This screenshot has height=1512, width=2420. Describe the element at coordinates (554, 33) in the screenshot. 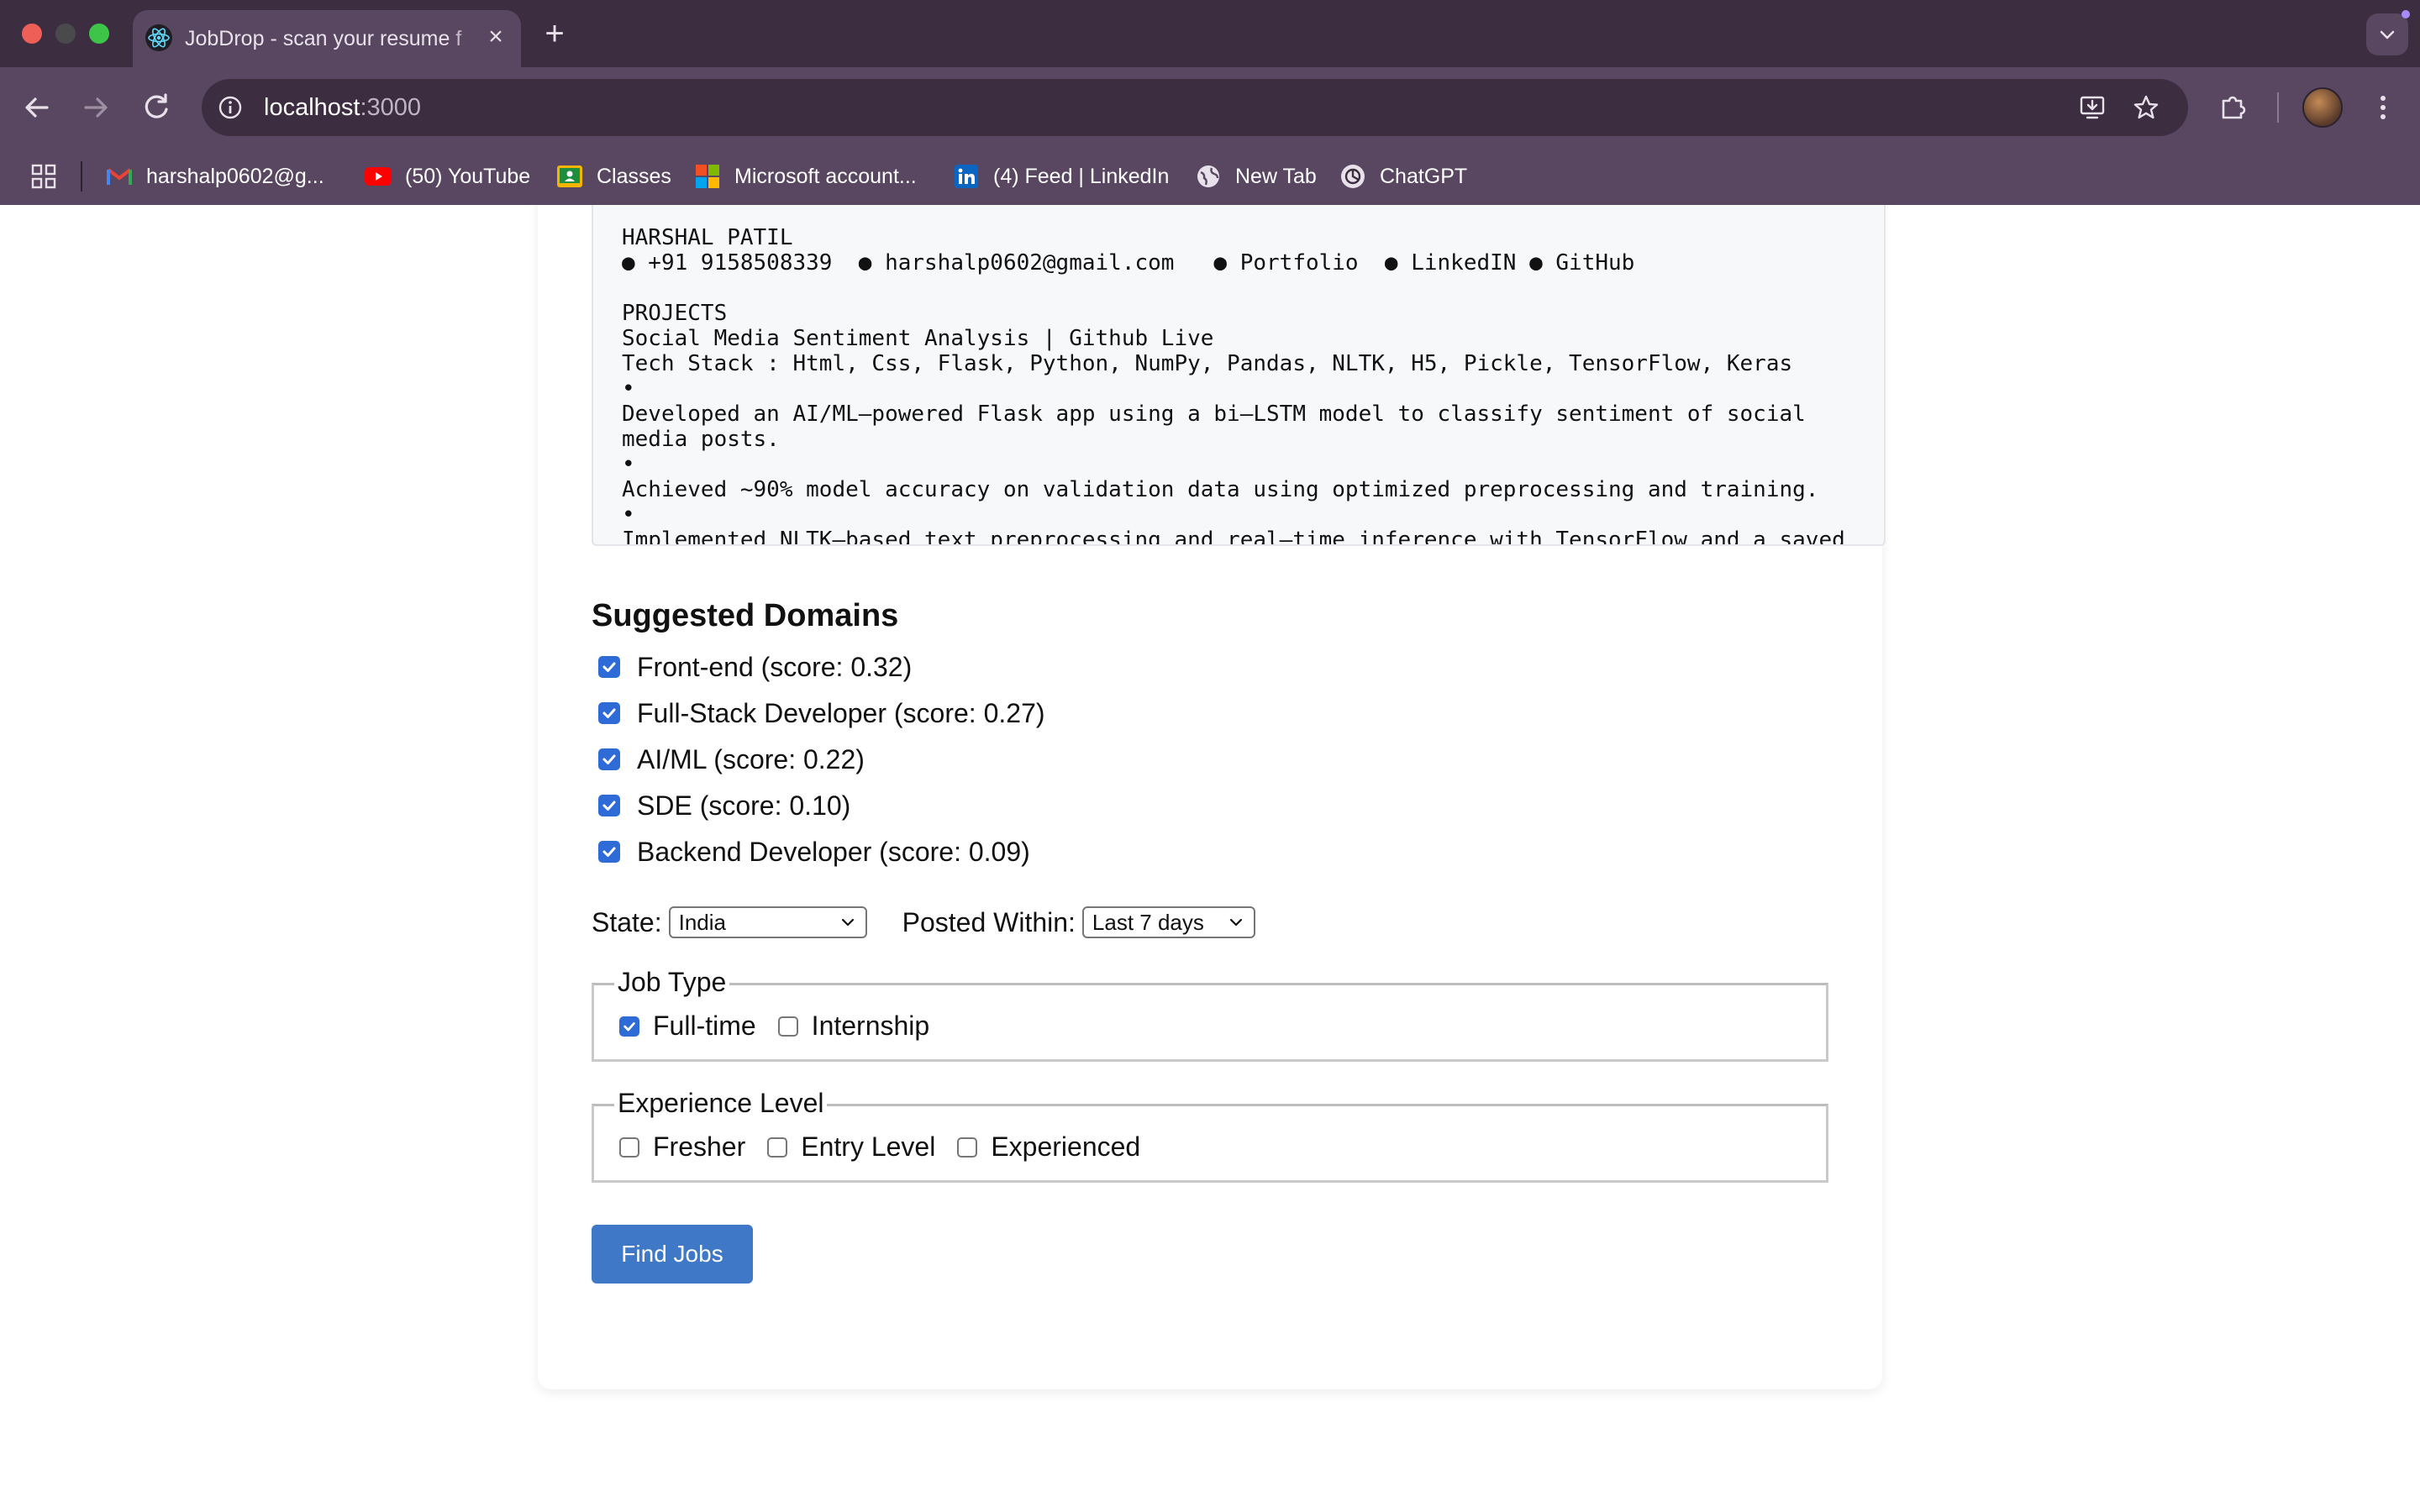

I see `new-tab-button: +` at that location.